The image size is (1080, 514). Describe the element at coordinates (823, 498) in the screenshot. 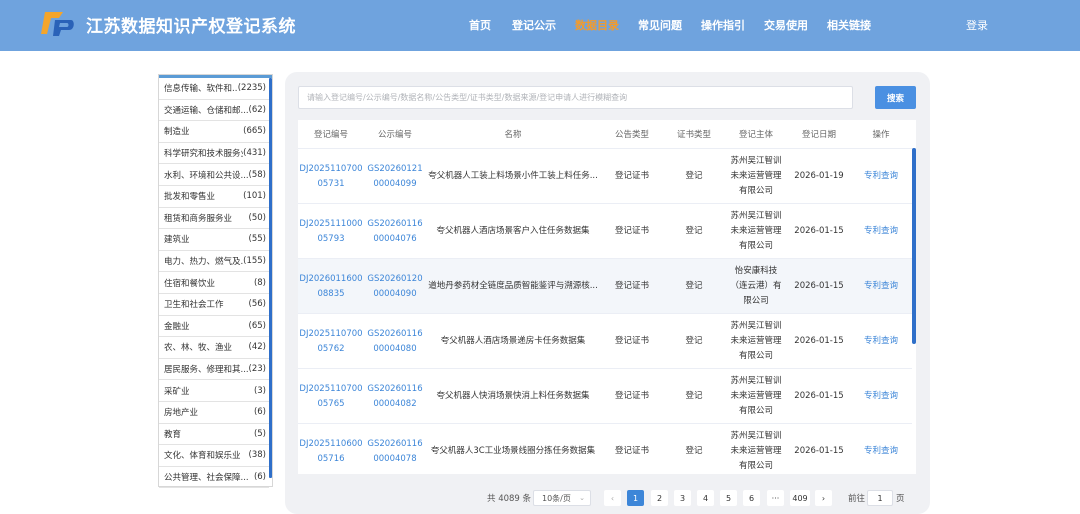

I see `next-page-button: ›` at that location.